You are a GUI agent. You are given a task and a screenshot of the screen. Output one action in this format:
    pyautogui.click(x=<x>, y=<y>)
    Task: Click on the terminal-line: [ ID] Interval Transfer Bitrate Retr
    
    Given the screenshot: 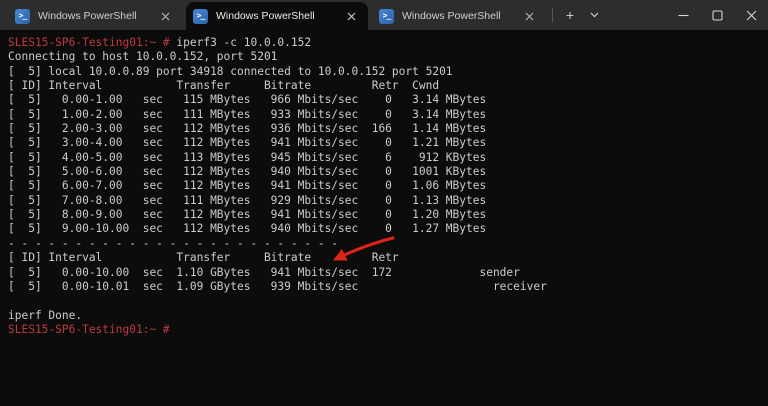 What is the action you would take?
    pyautogui.click(x=203, y=258)
    